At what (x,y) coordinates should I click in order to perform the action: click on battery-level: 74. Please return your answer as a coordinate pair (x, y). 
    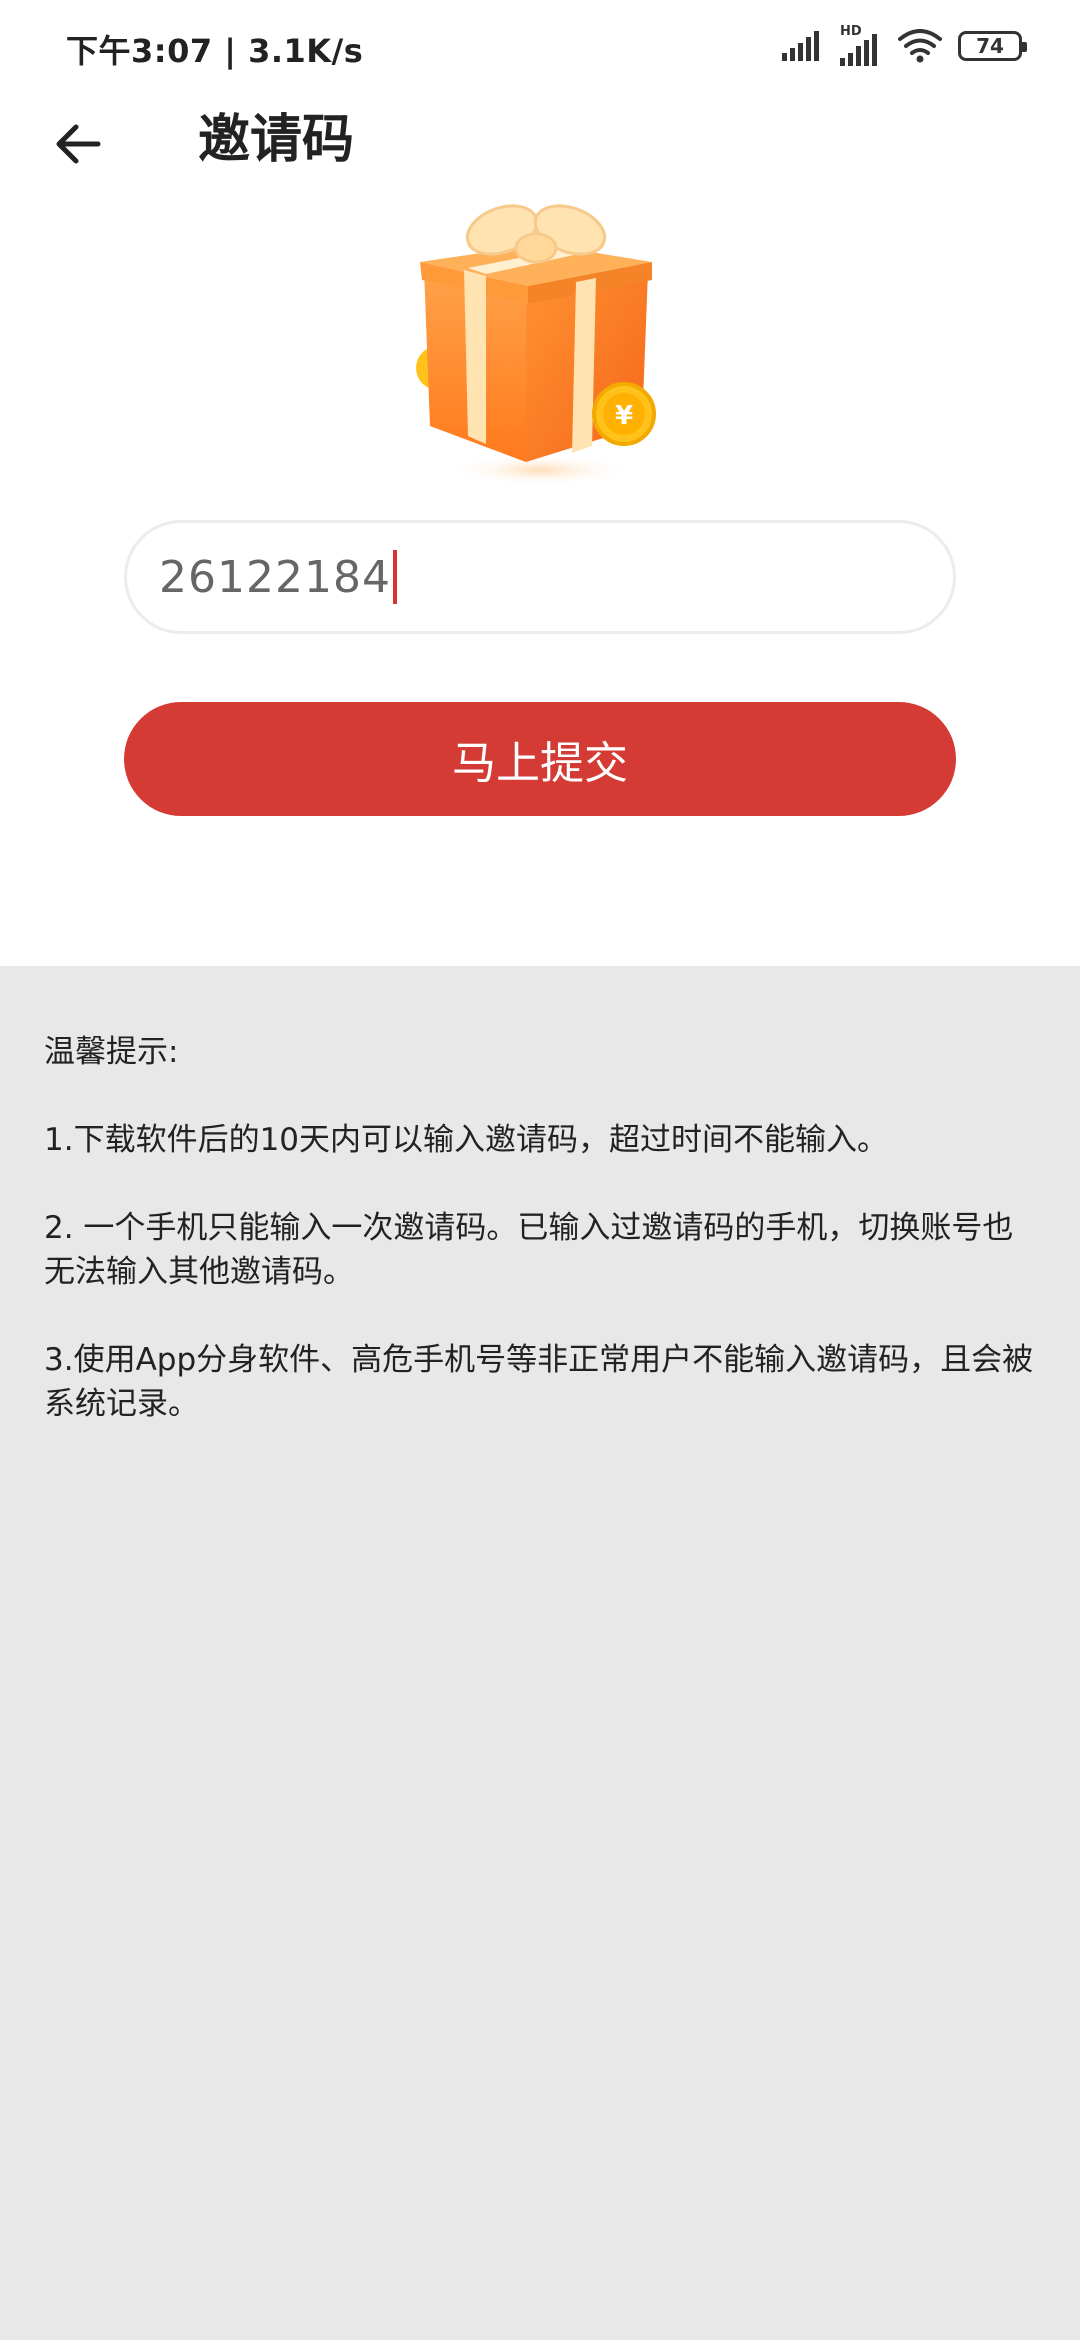
    Looking at the image, I should click on (990, 46).